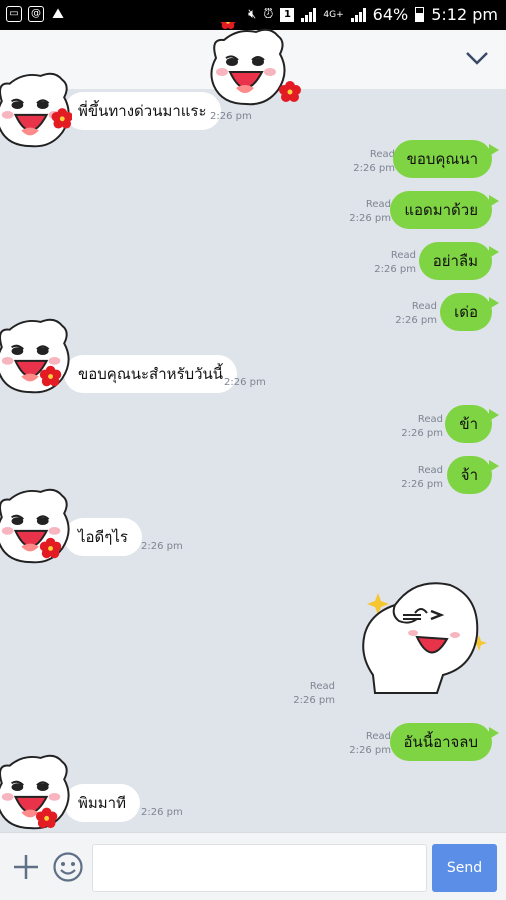 This screenshot has width=506, height=900. I want to click on outgoing-message-bubble: ขอบคุณนา, so click(446, 159).